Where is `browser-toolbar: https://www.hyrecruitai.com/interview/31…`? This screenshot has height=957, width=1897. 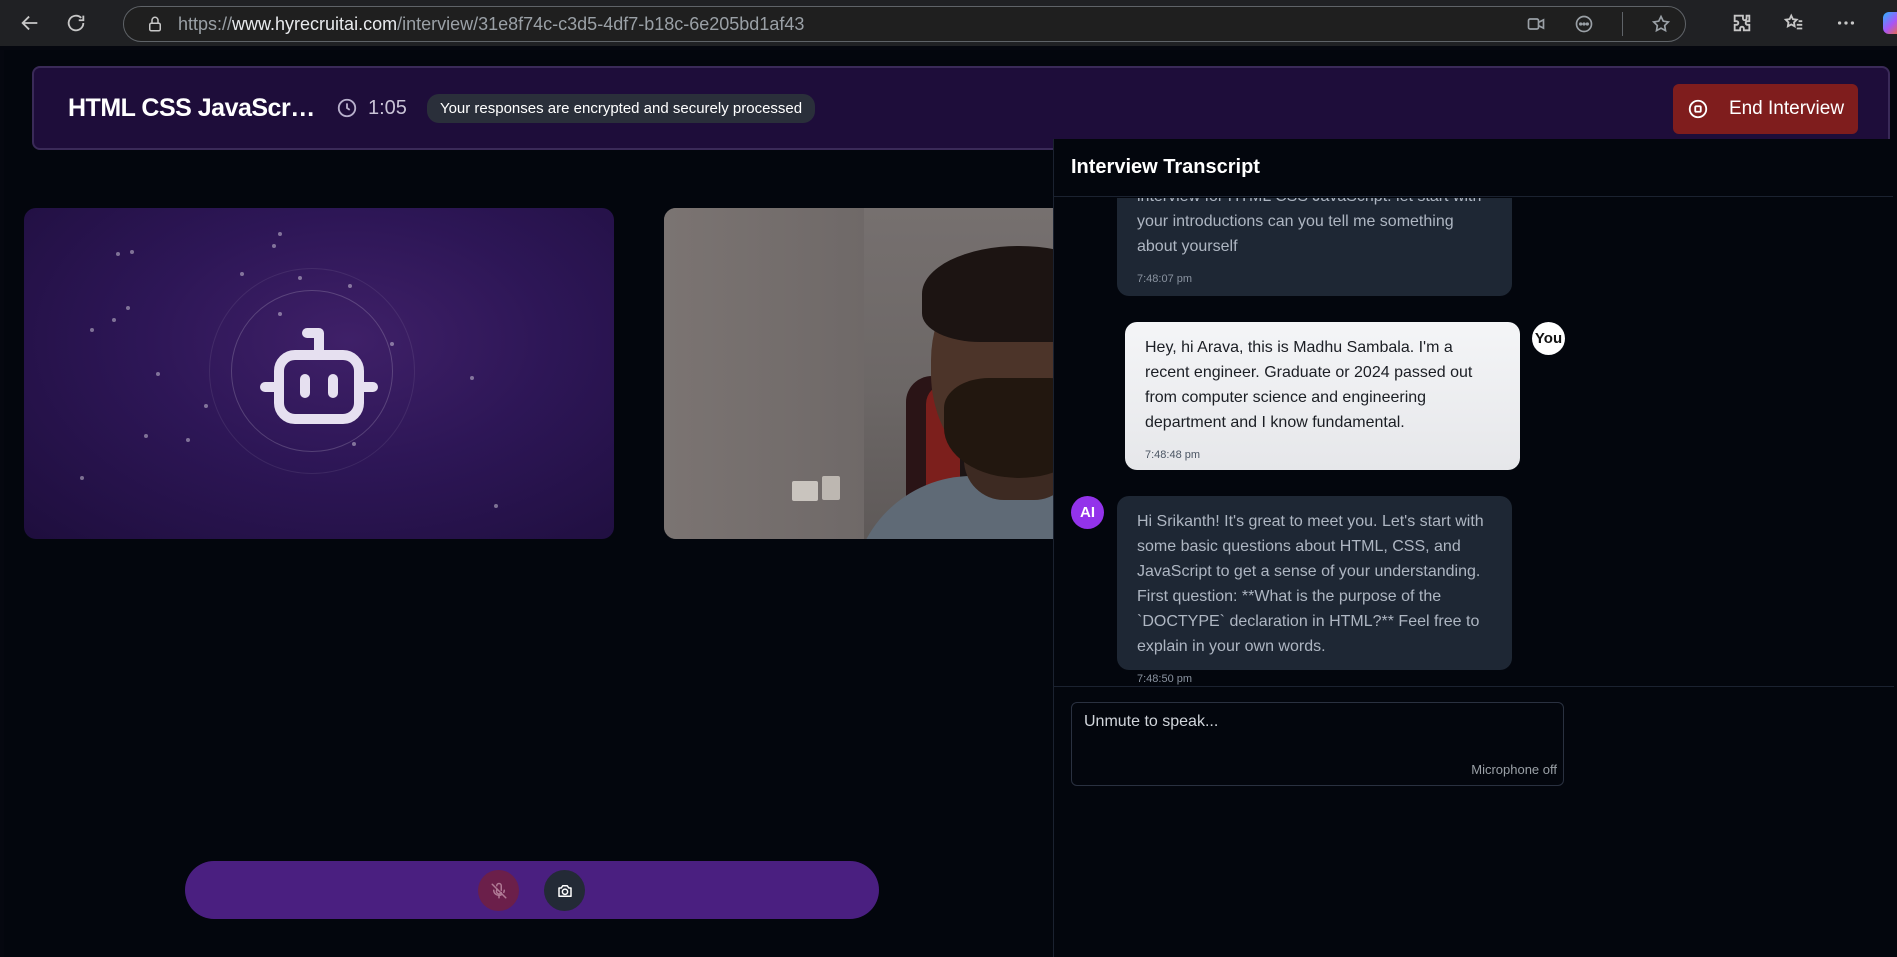
browser-toolbar: https://www.hyrecruitai.com/interview/31… is located at coordinates (948, 23).